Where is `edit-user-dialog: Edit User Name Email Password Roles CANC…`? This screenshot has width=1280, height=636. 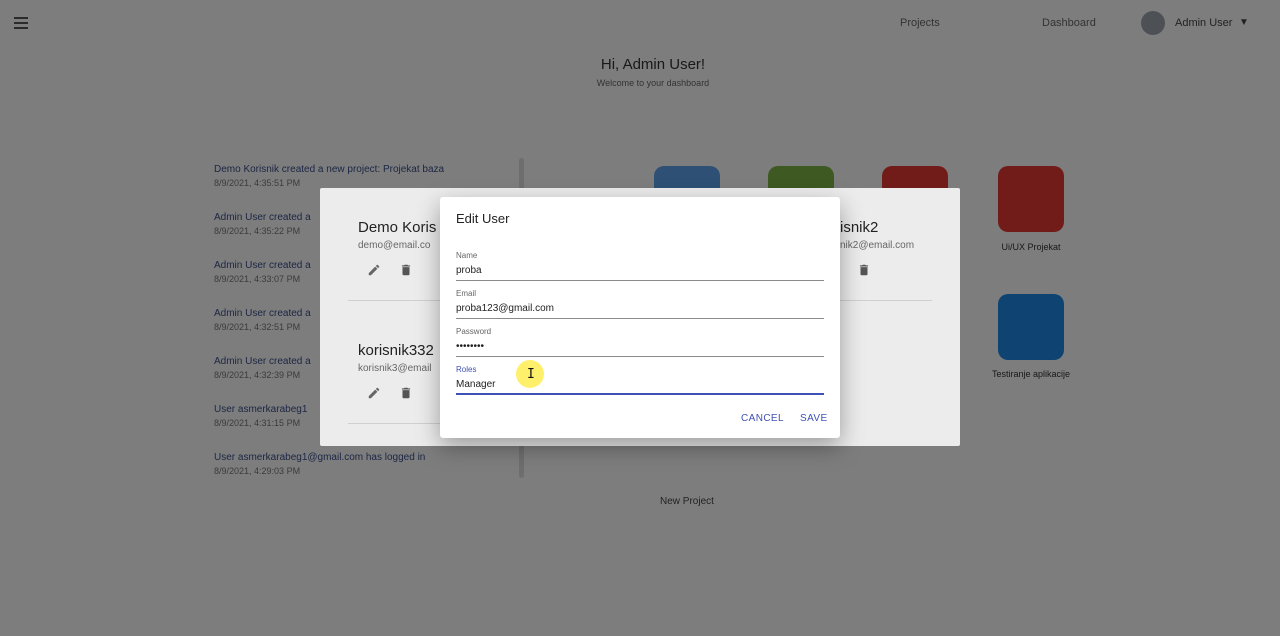
edit-user-dialog: Edit User Name Email Password Roles CANC… is located at coordinates (640, 317).